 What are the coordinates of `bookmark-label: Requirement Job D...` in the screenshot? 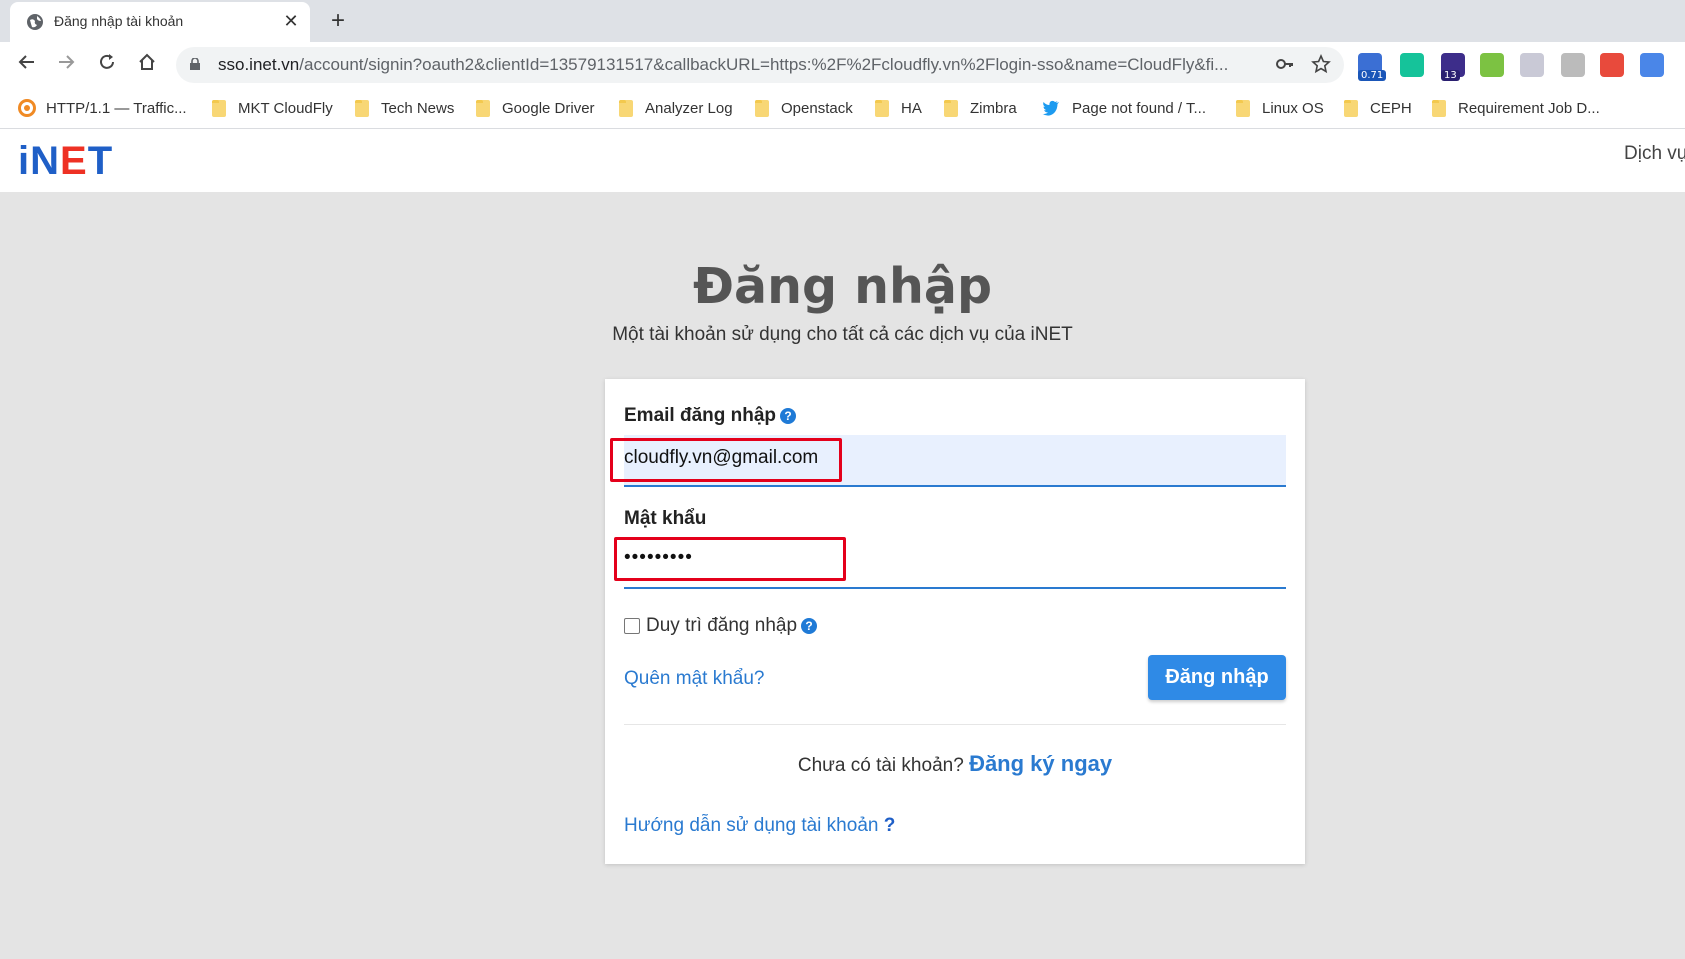 It's located at (1529, 108).